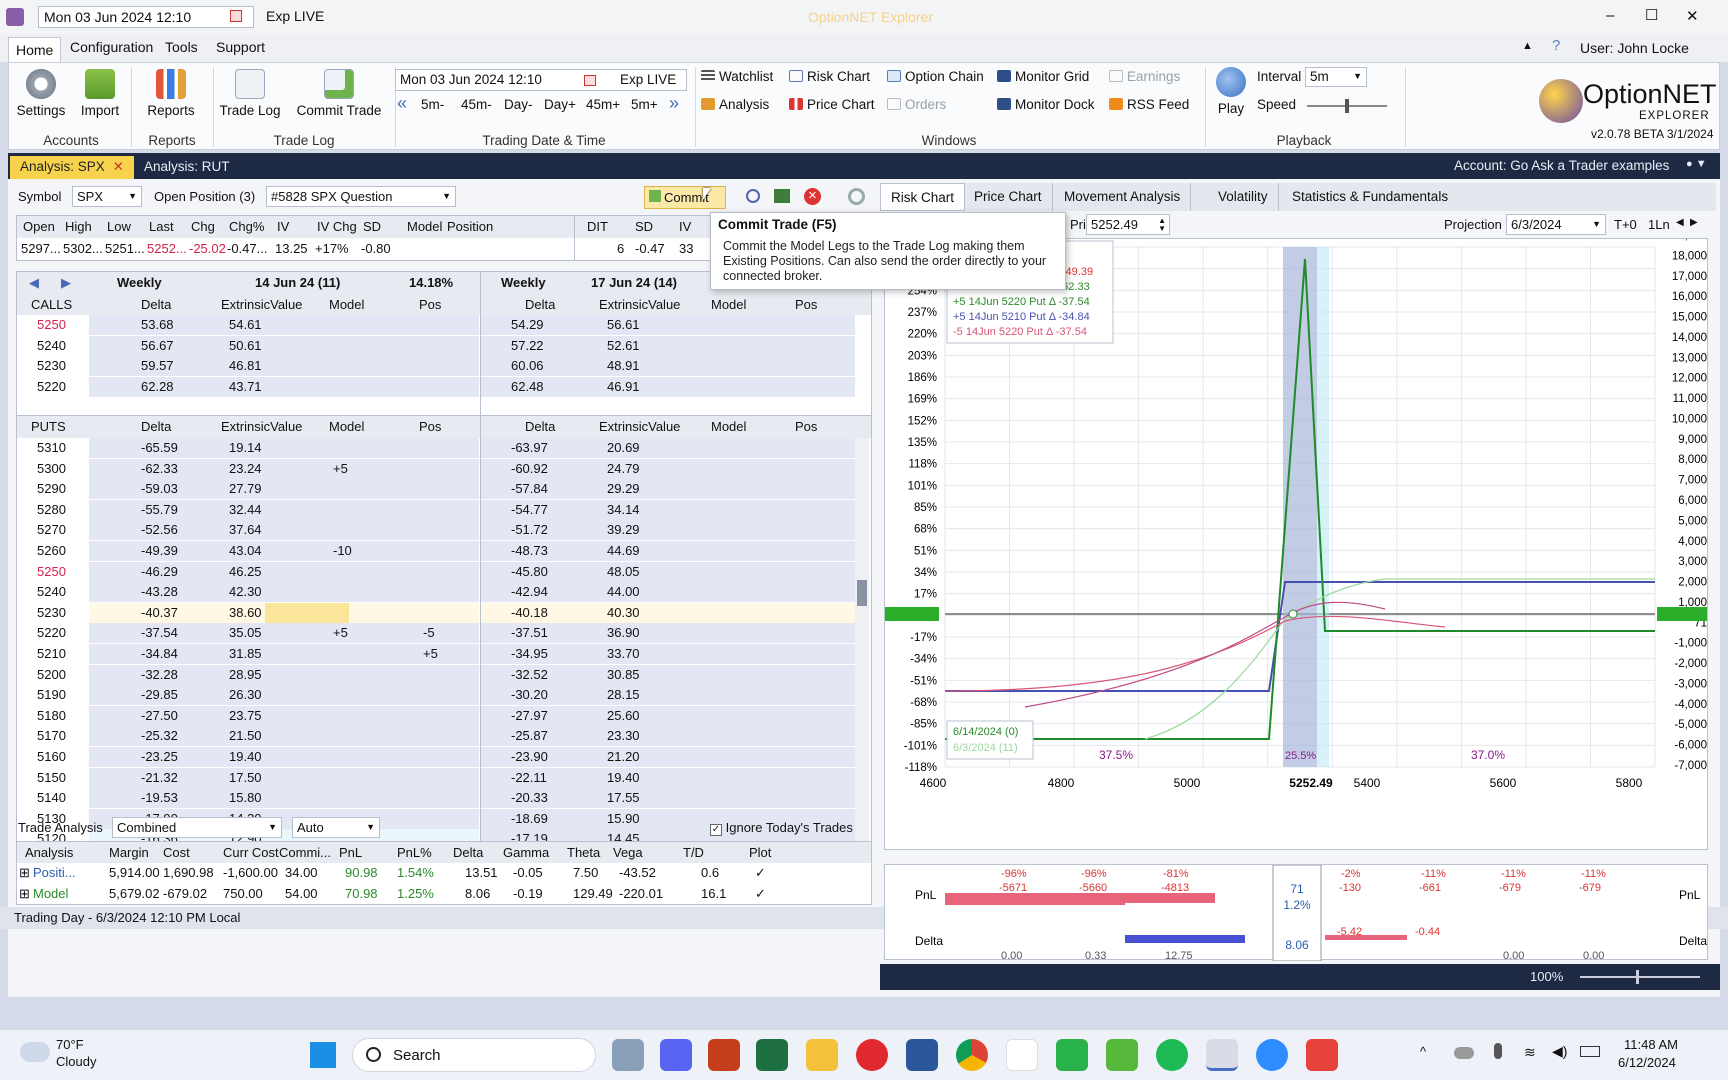 This screenshot has height=1080, width=1728. What do you see at coordinates (693, 852) in the screenshot?
I see `analysis-column-header: T/D` at bounding box center [693, 852].